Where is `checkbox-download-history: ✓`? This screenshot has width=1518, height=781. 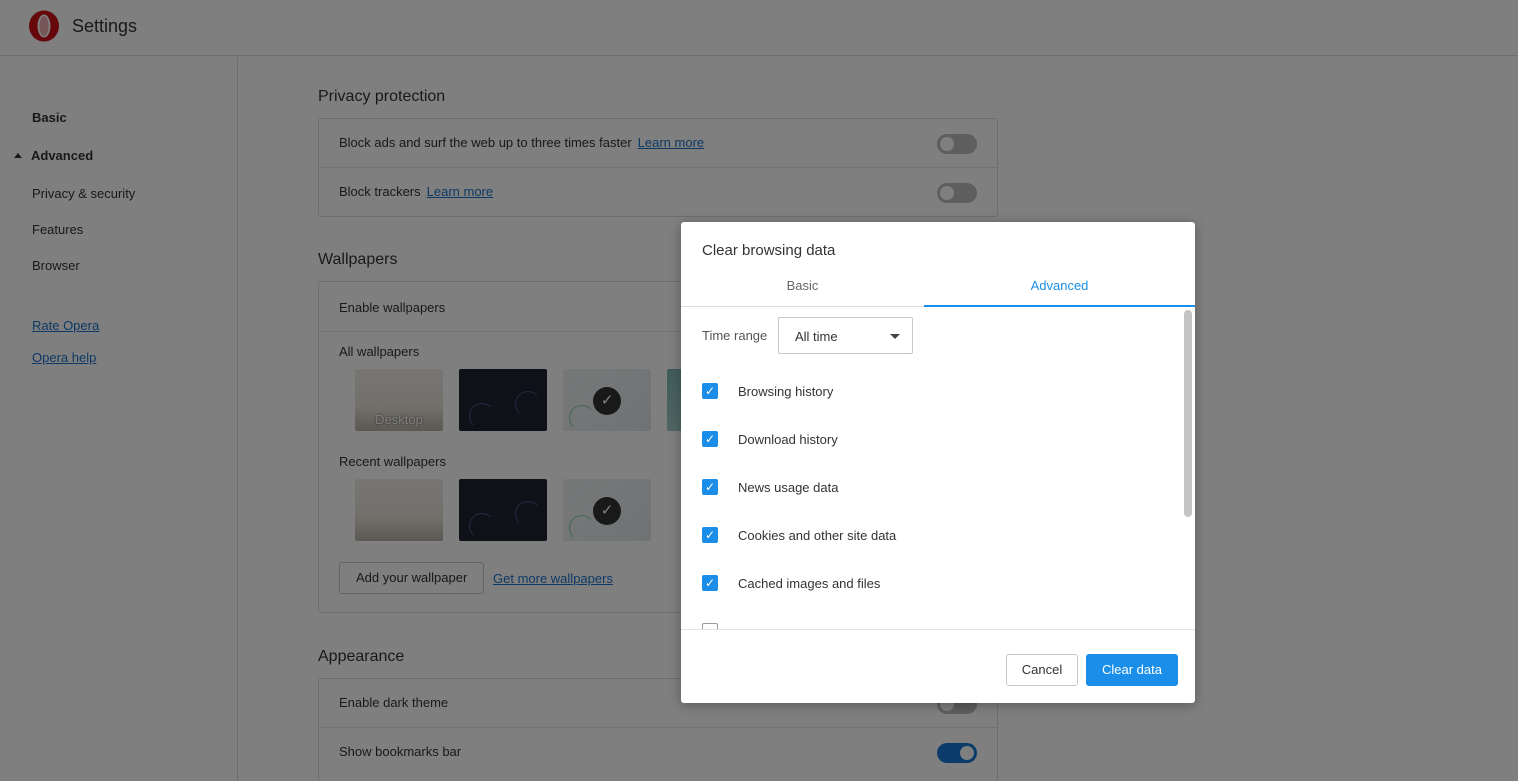 checkbox-download-history: ✓ is located at coordinates (710, 439).